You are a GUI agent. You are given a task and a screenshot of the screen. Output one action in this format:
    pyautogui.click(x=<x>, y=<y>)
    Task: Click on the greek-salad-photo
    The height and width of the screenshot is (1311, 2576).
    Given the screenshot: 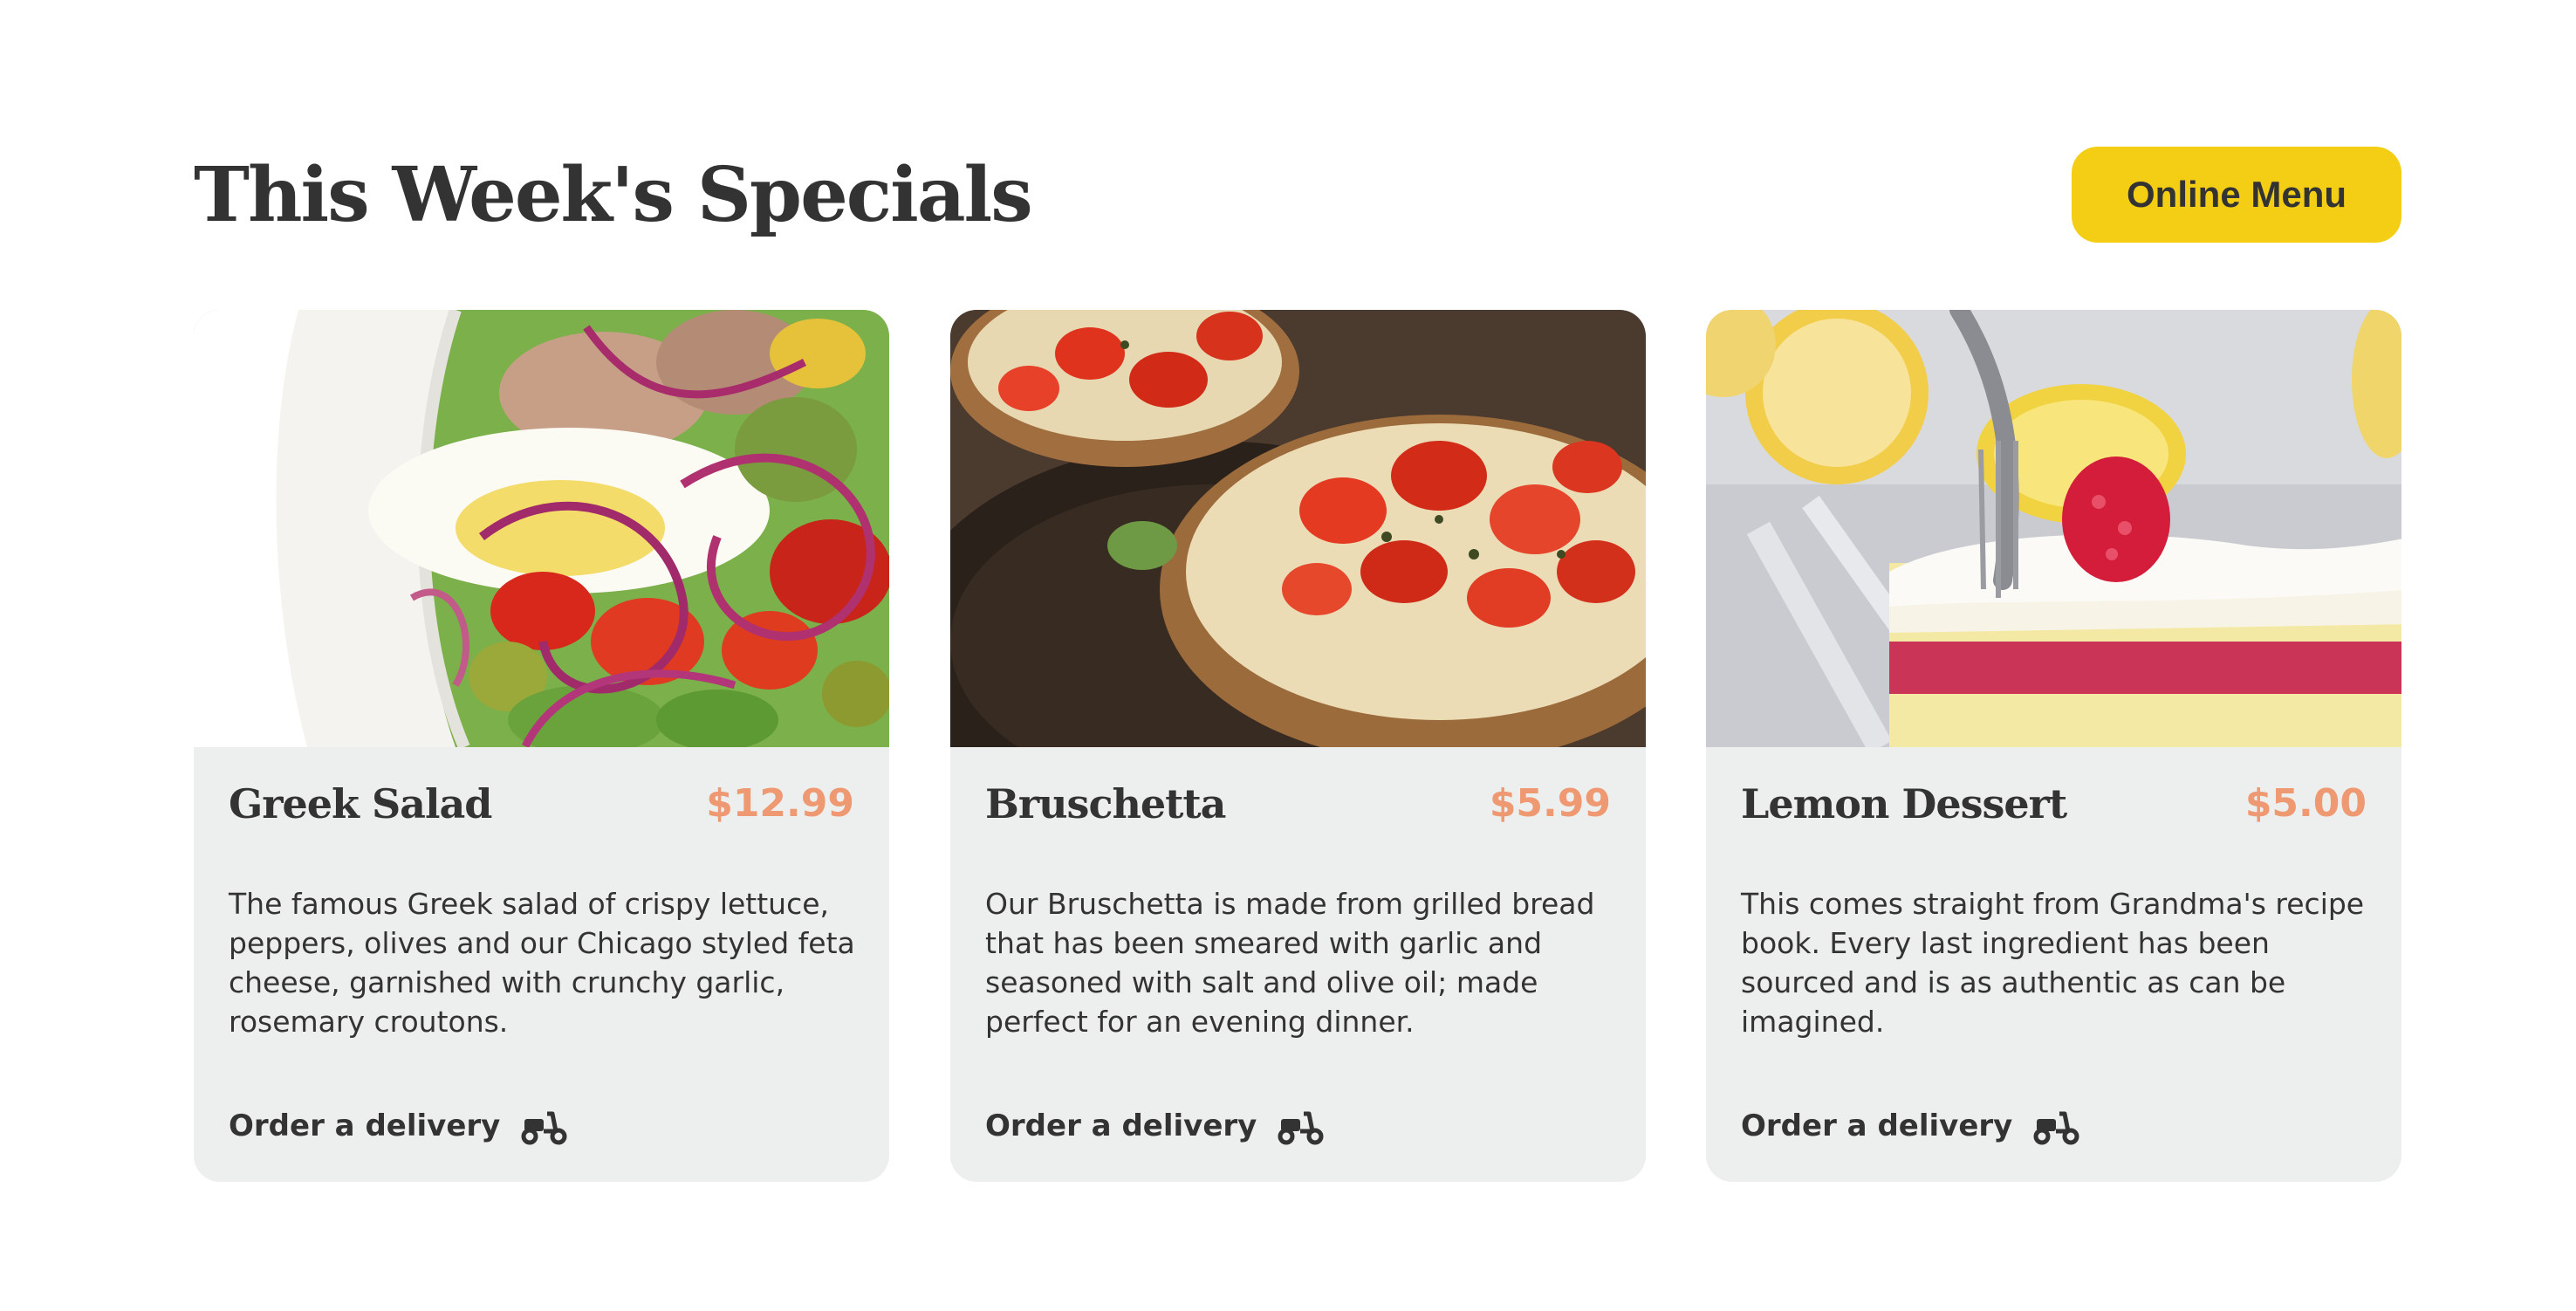 What is the action you would take?
    pyautogui.click(x=541, y=528)
    